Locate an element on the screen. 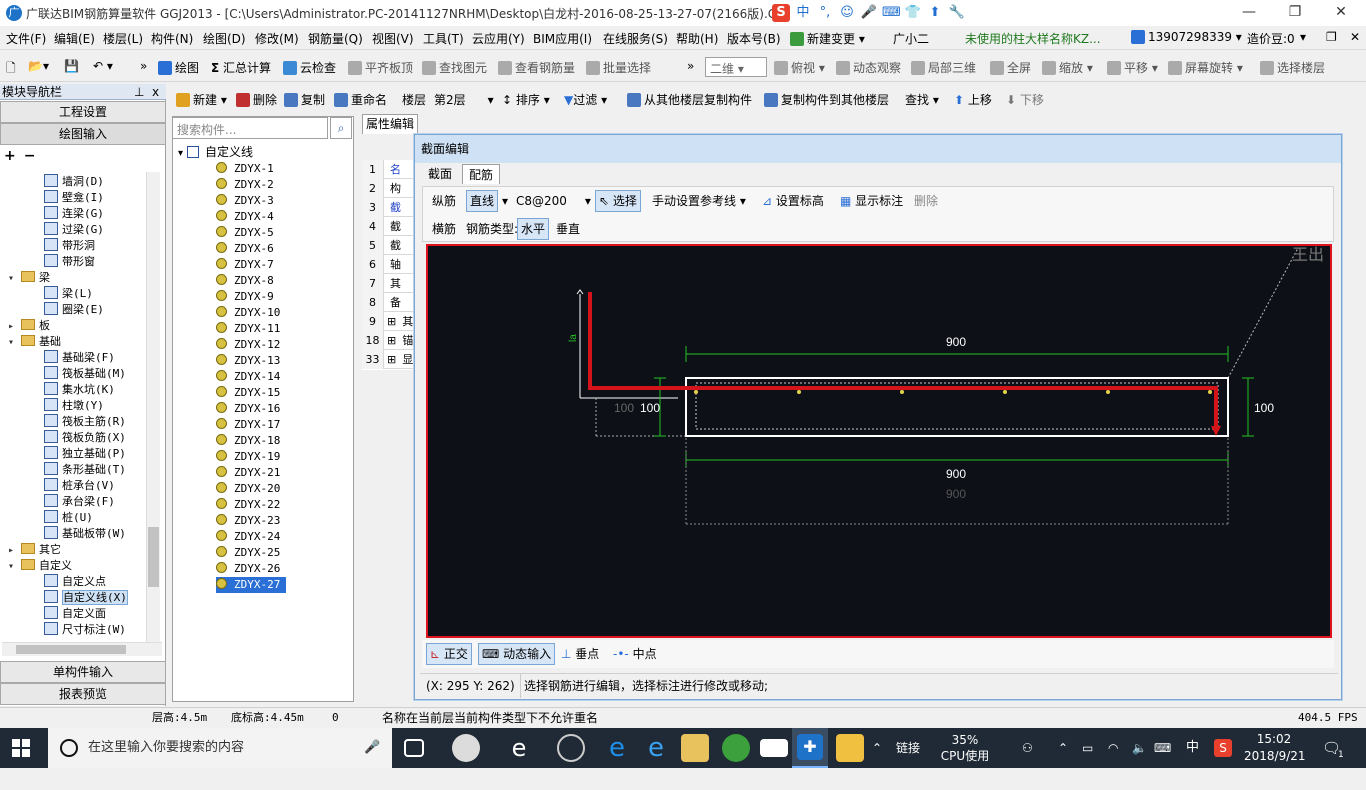 The image size is (1366, 790). menu-online: 在线服务(S) is located at coordinates (635, 38).